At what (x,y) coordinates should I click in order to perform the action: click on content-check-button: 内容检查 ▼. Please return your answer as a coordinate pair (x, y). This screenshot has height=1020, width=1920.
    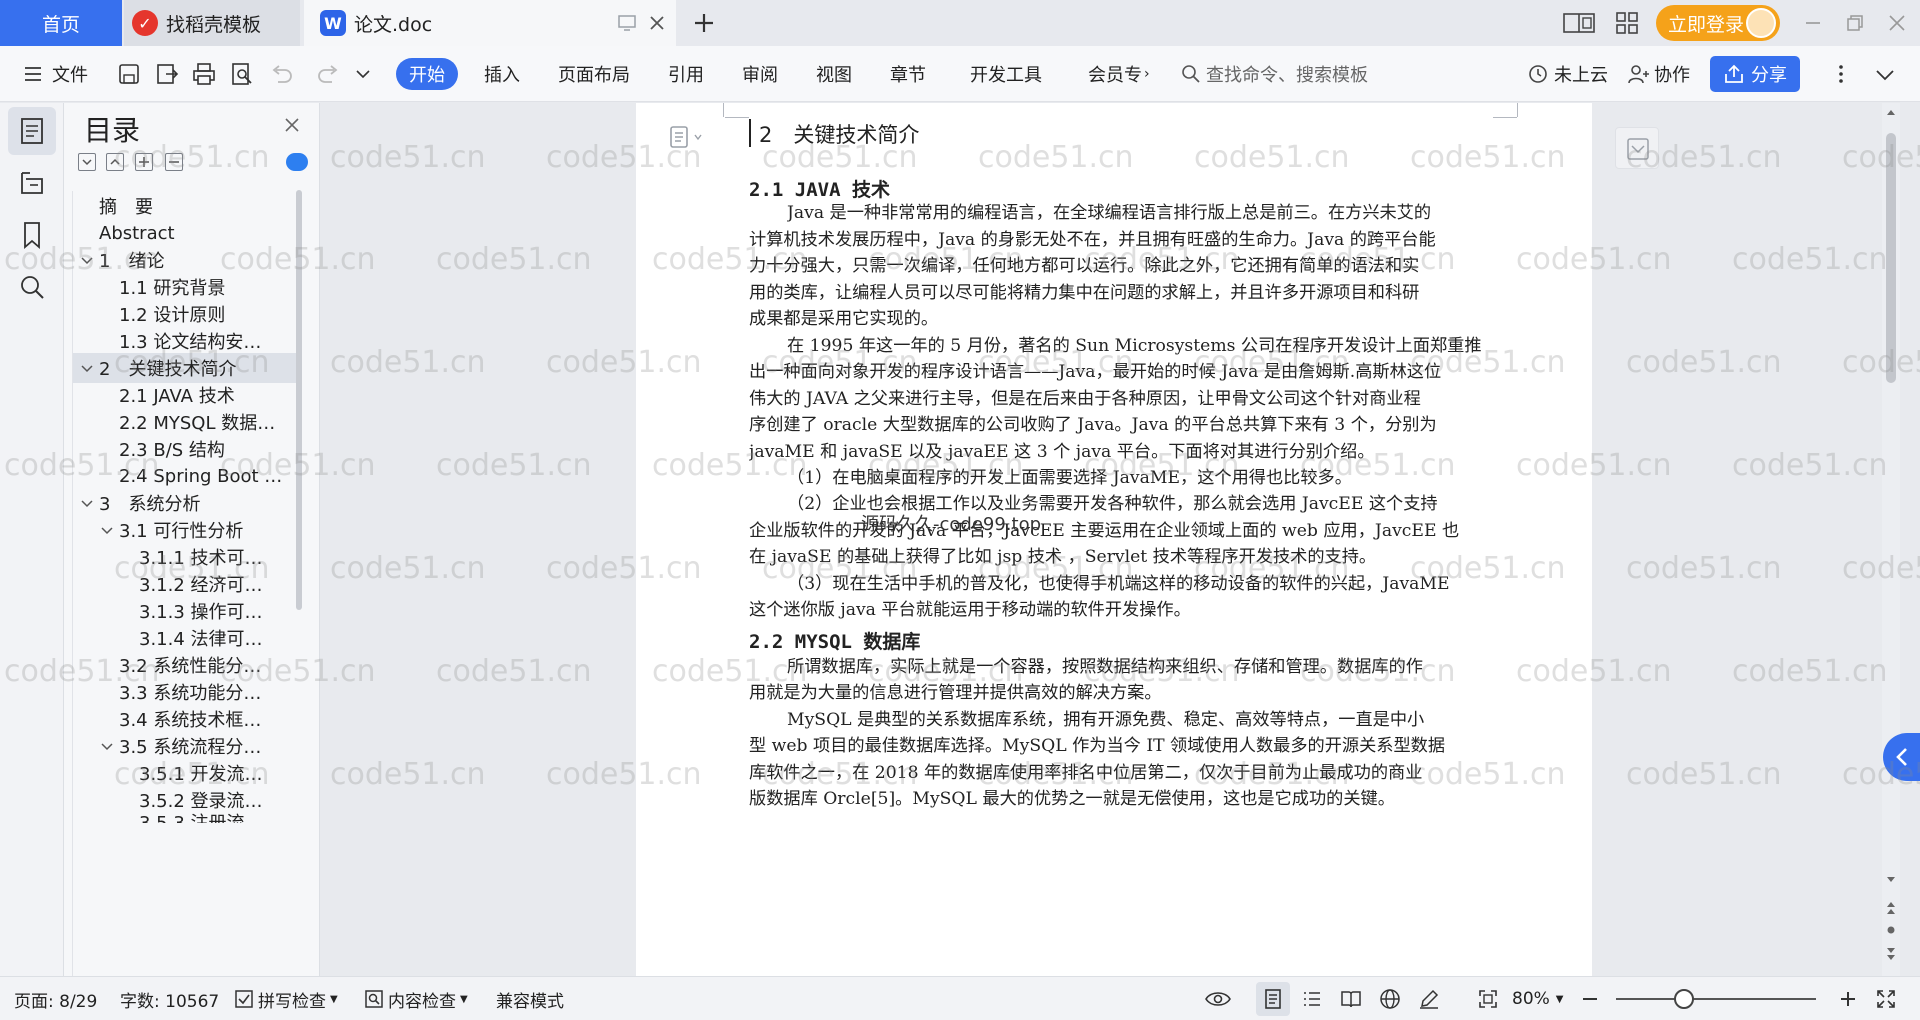
    Looking at the image, I should click on (416, 998).